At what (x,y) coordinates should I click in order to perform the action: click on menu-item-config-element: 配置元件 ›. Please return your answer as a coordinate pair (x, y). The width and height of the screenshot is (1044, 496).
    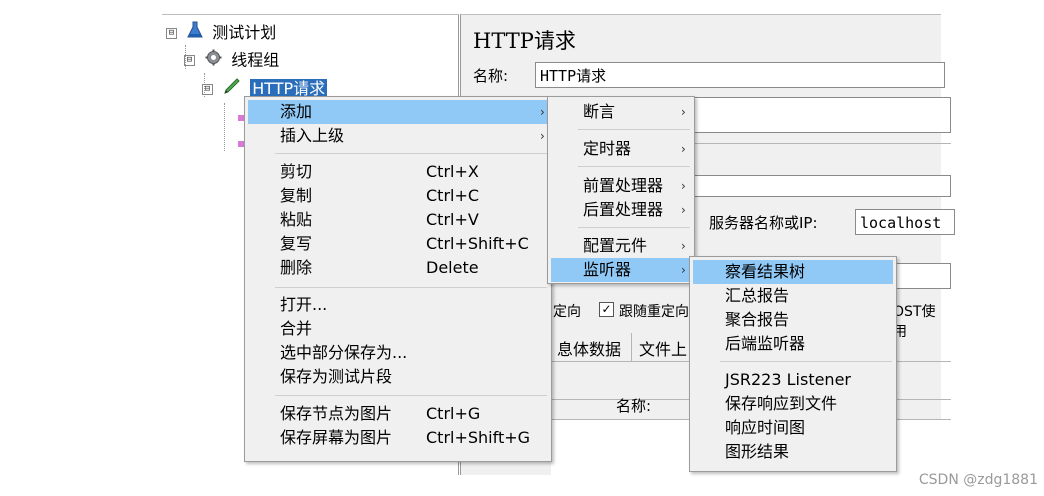
    Looking at the image, I should click on (621, 246).